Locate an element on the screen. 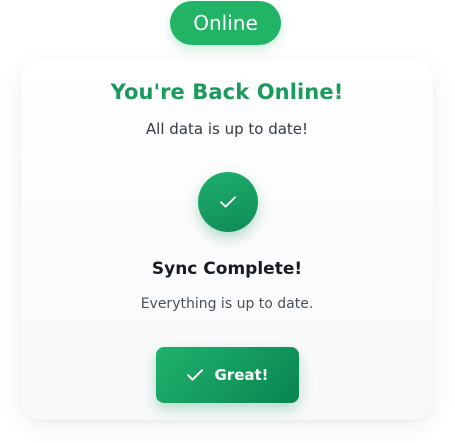 The height and width of the screenshot is (443, 455). great-button: Great! is located at coordinates (227, 375).